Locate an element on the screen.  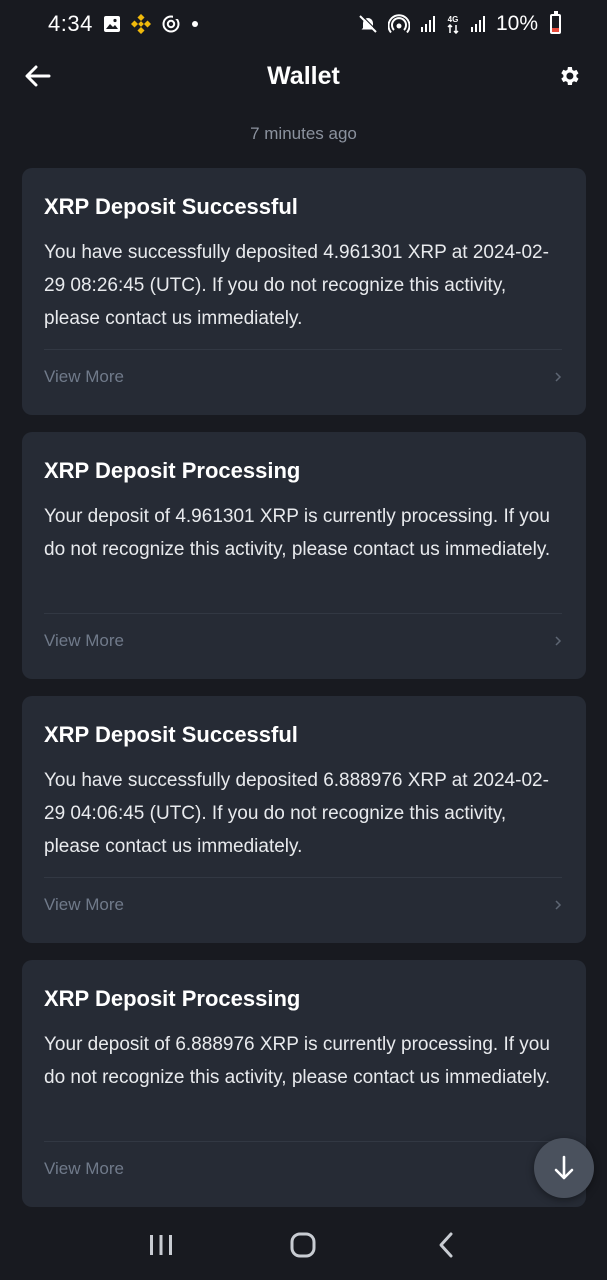
battery-text: 10% is located at coordinates (516, 23).